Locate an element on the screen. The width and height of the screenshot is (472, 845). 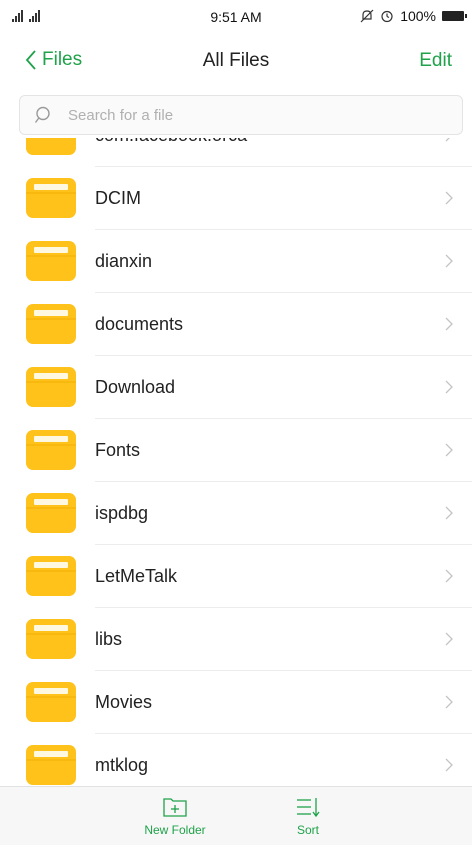
new-folder-button: New Folder is located at coordinates (175, 816).